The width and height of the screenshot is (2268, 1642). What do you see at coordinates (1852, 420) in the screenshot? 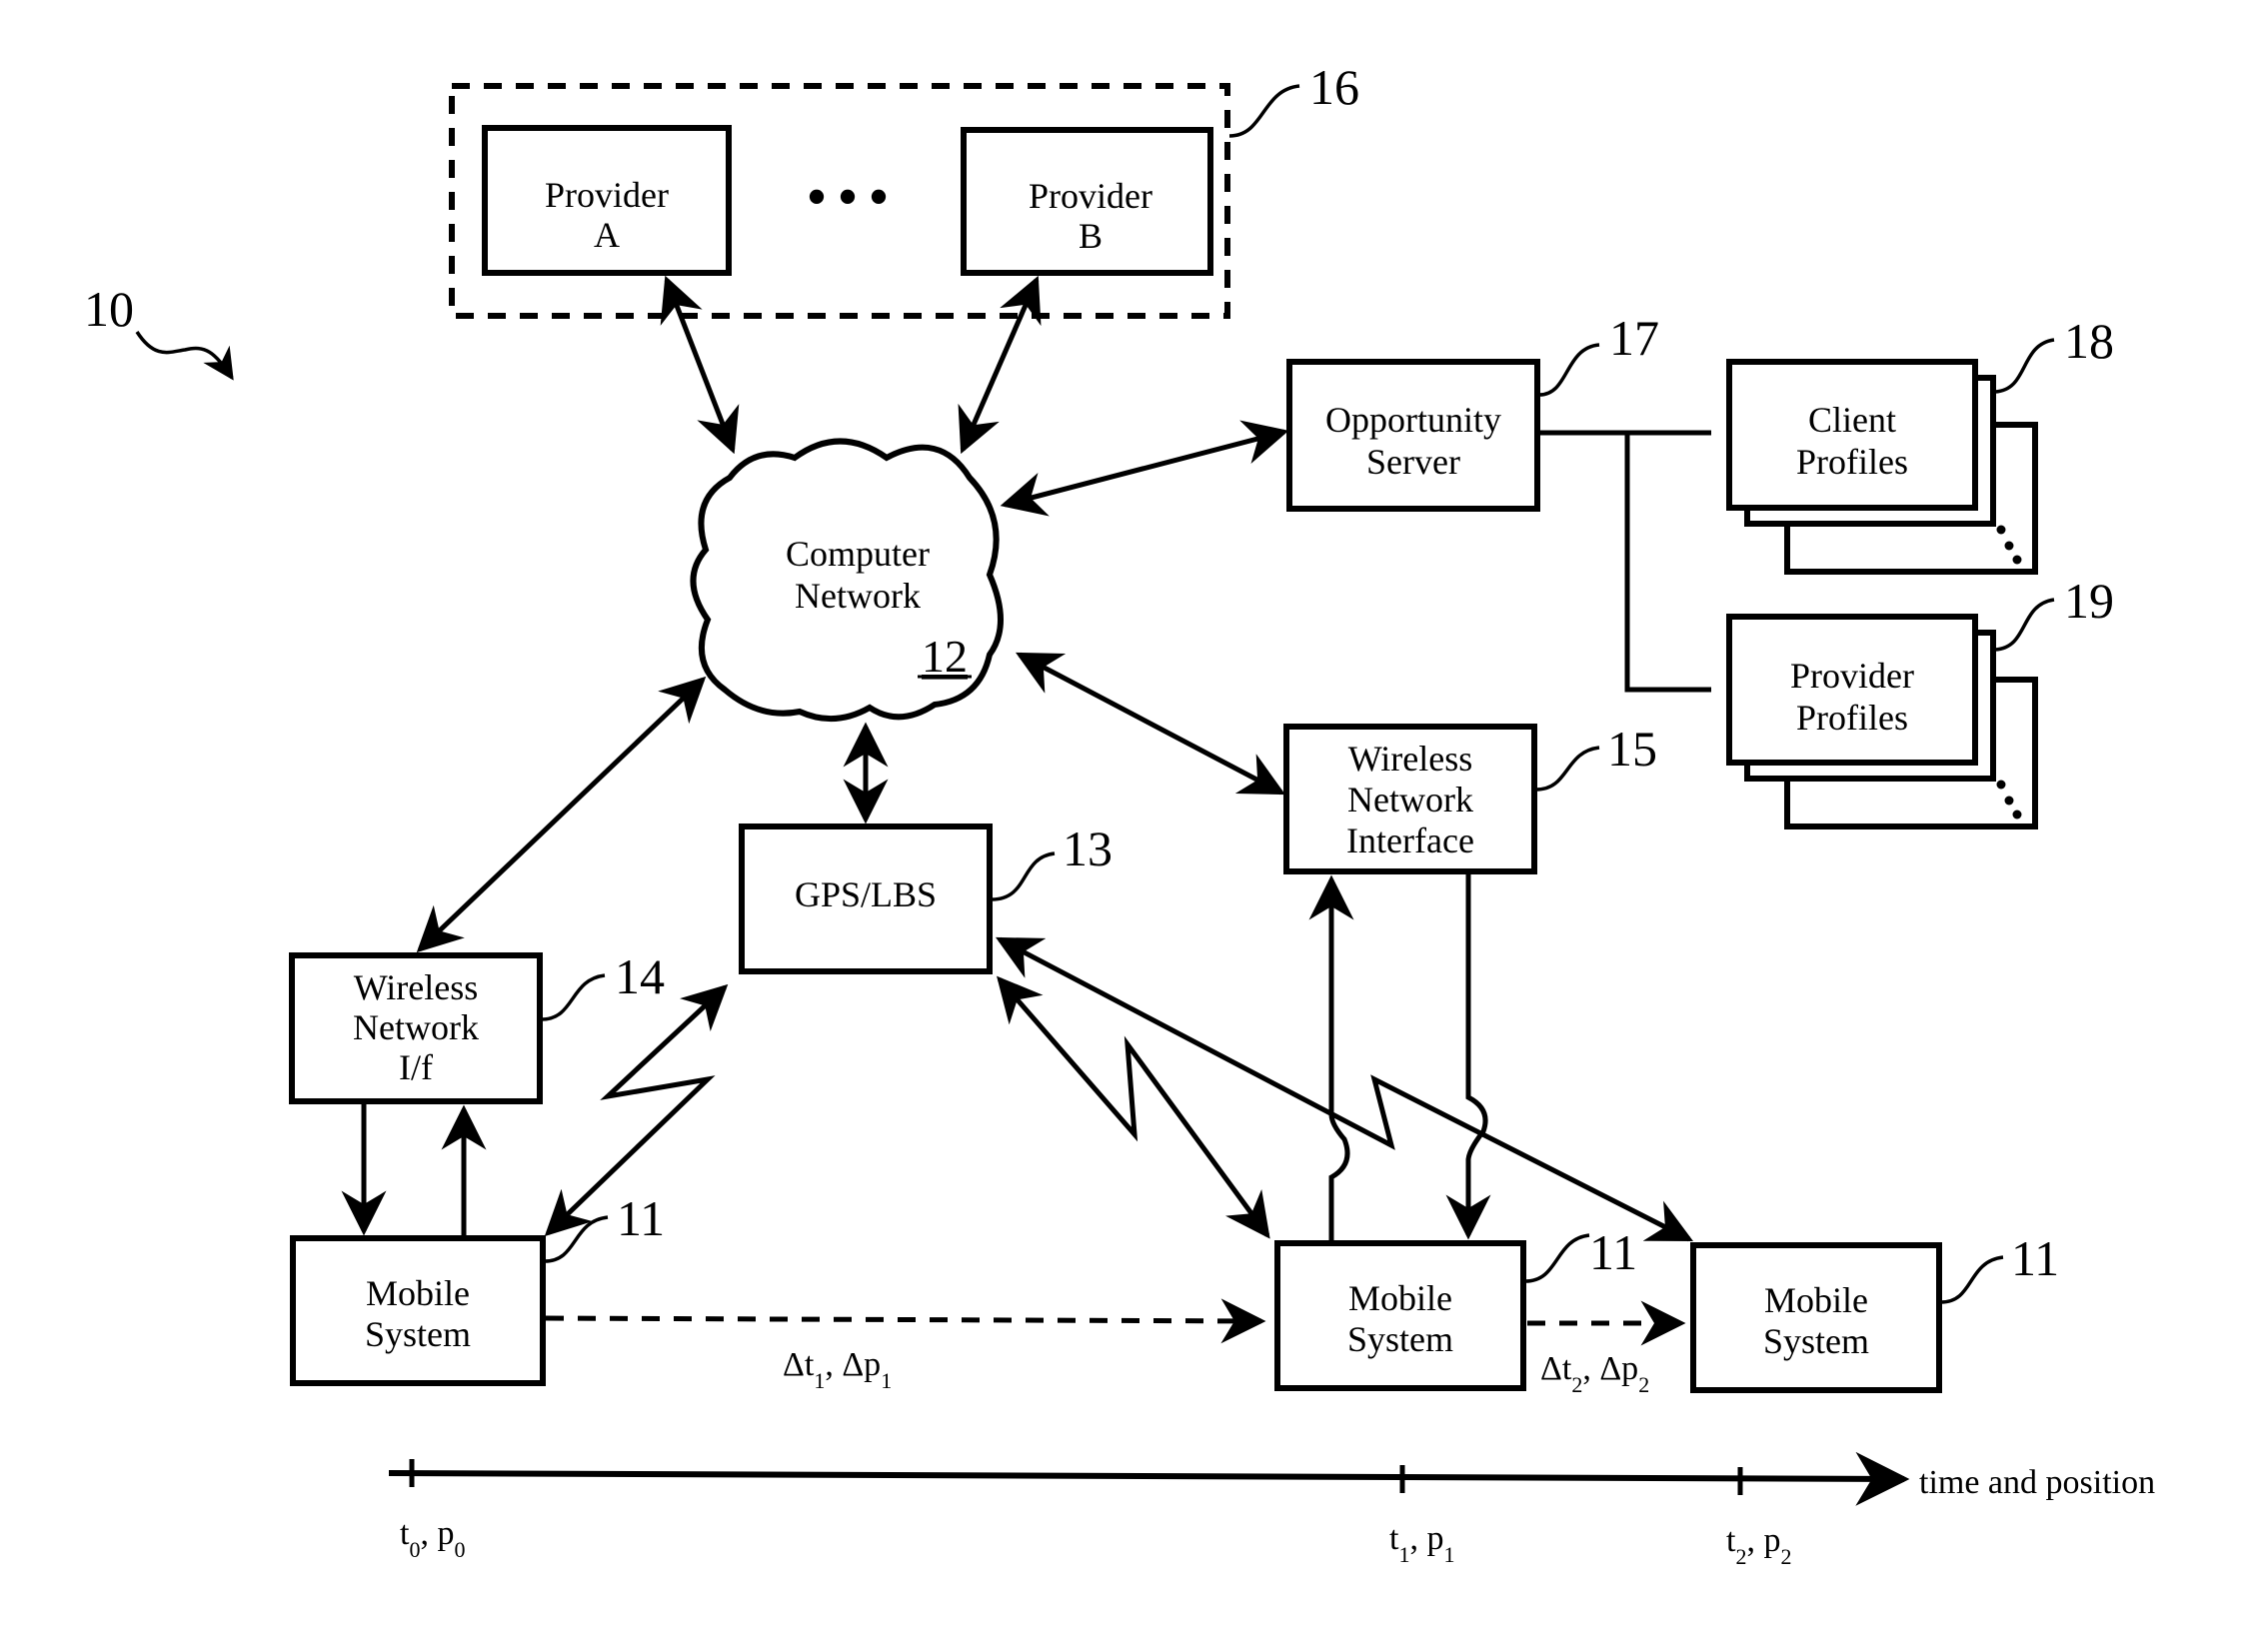
I see `client-profiles-label-1: Client` at bounding box center [1852, 420].